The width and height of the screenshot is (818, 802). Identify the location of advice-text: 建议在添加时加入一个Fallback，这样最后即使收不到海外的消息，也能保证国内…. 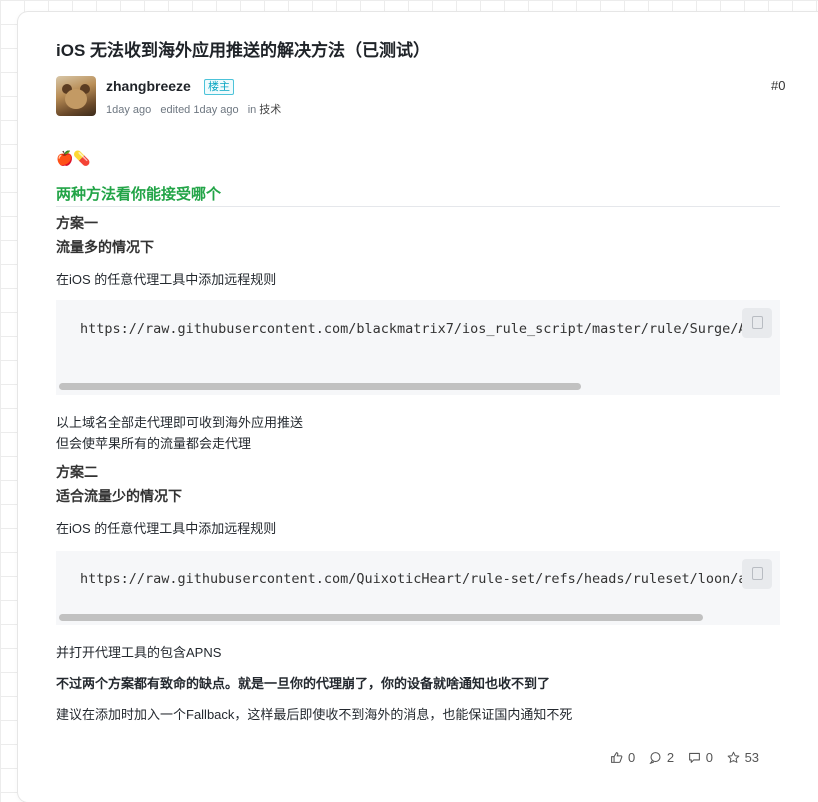
(314, 714).